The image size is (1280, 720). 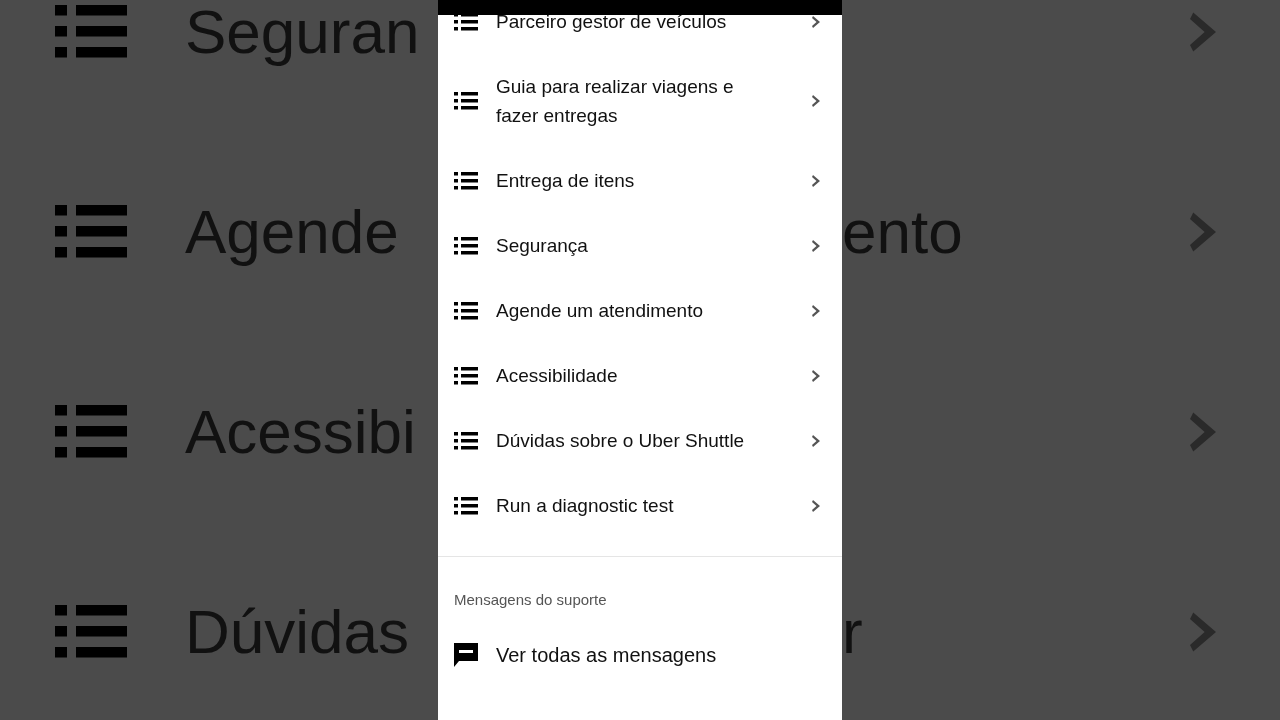 What do you see at coordinates (530, 600) in the screenshot?
I see `section-heading: Mensagens do suporte` at bounding box center [530, 600].